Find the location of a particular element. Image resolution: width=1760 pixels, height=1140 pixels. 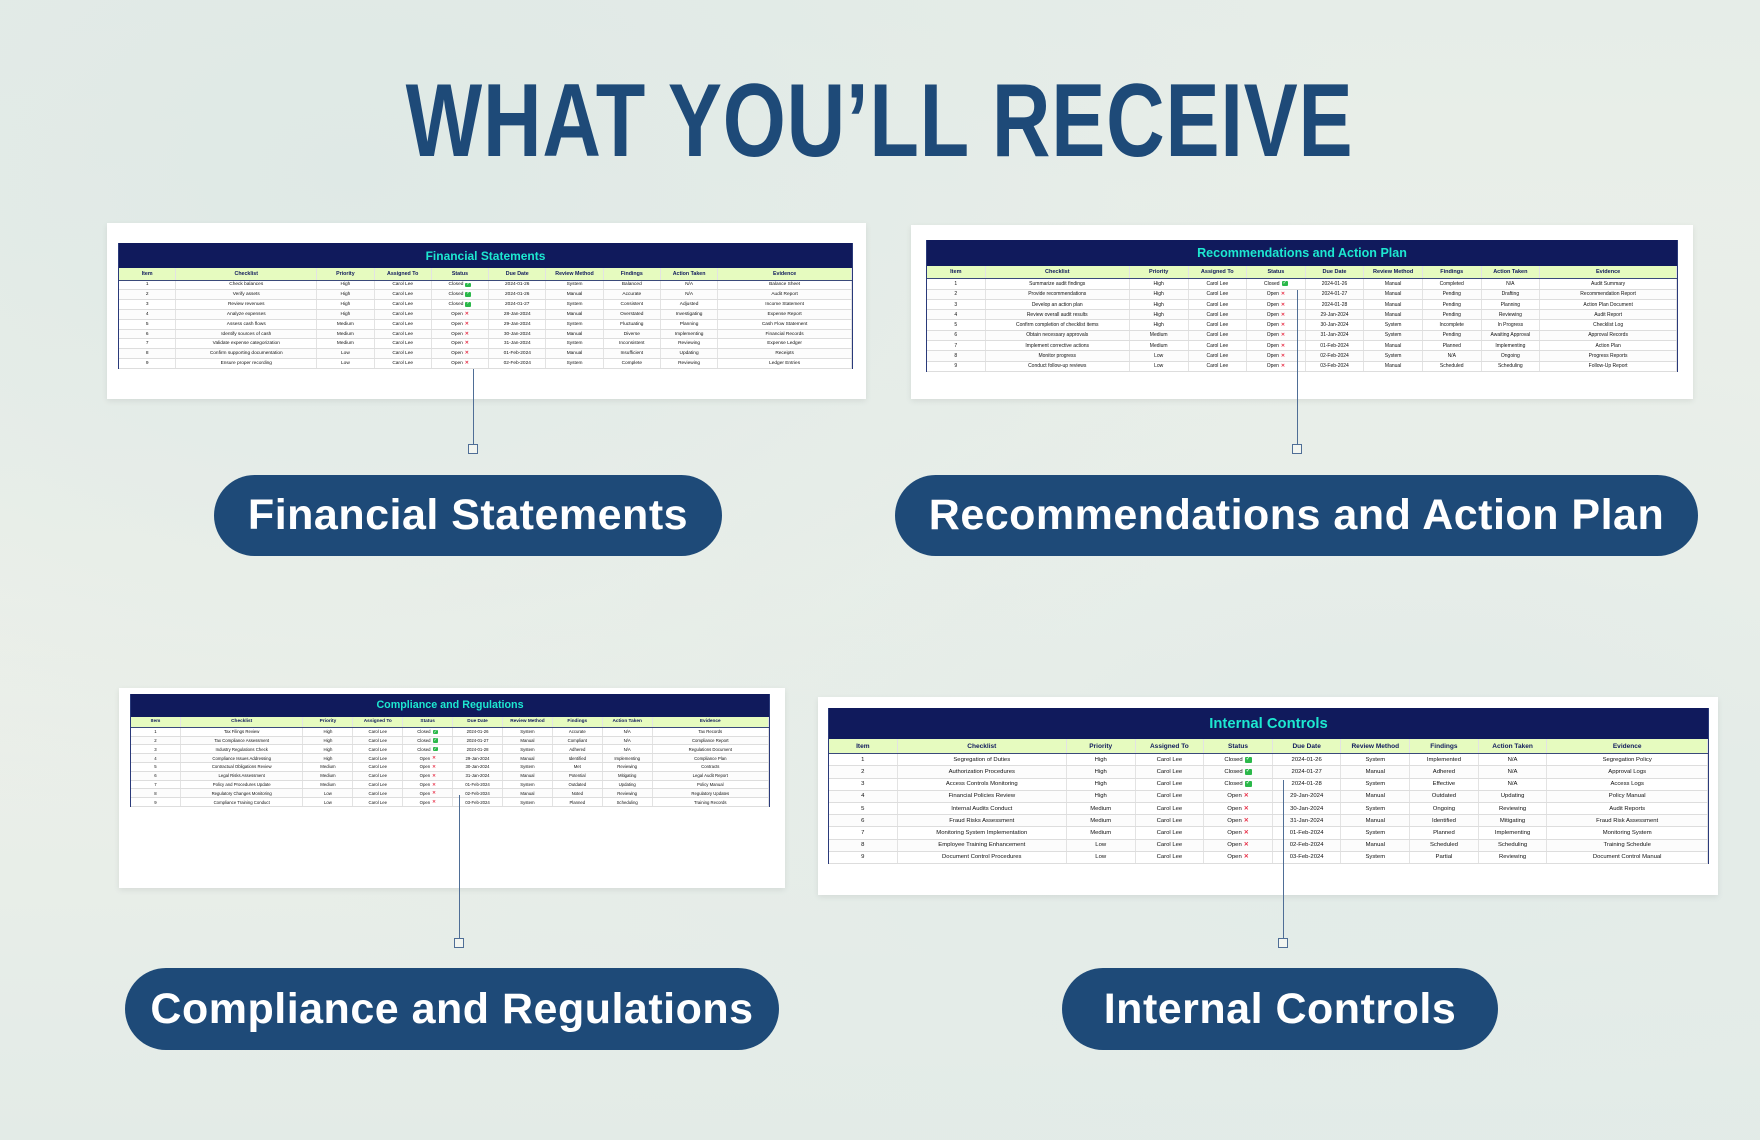

table-cell: 5 is located at coordinates (863, 809).